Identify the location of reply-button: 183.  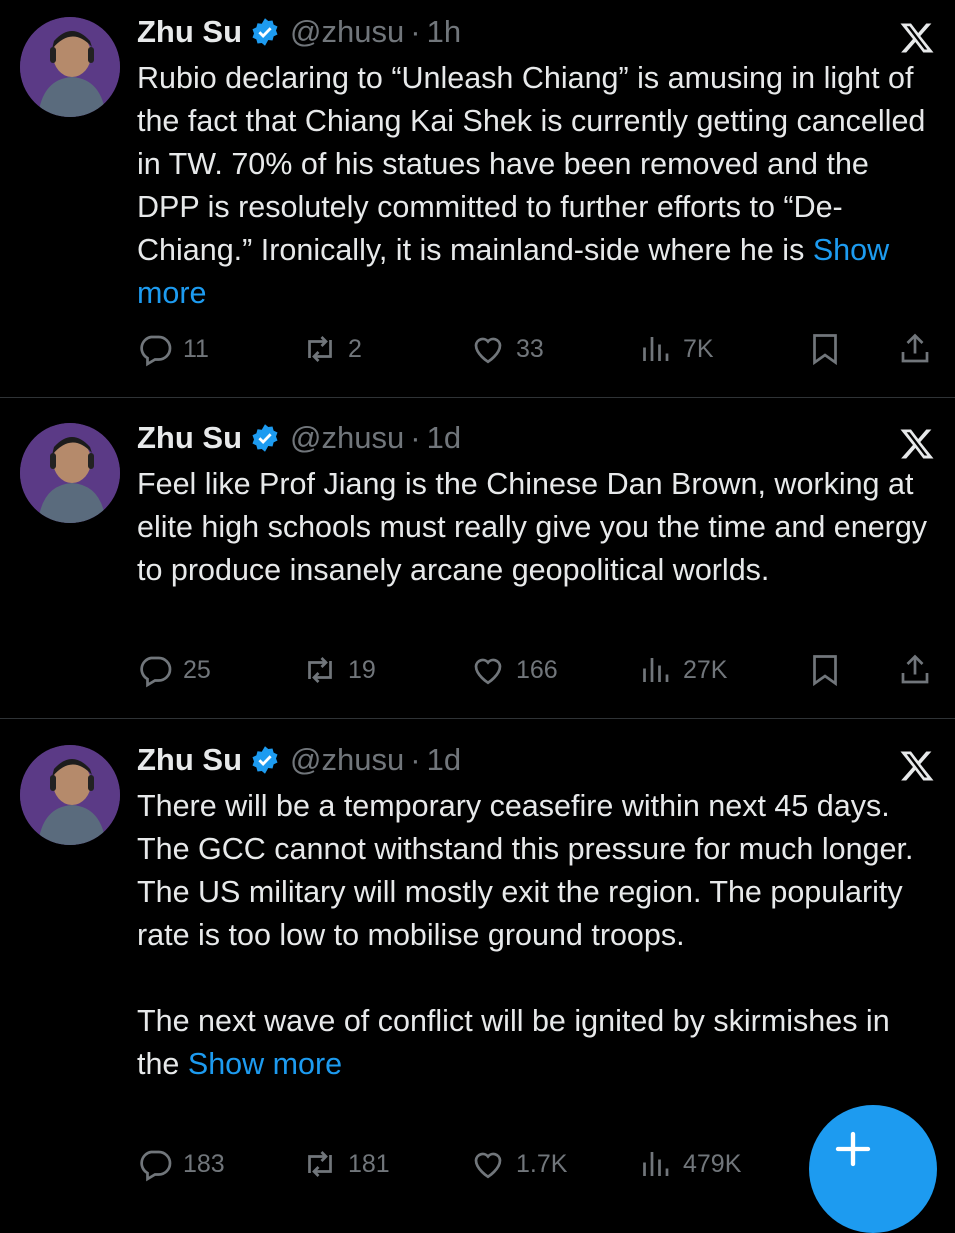
(181, 1164).